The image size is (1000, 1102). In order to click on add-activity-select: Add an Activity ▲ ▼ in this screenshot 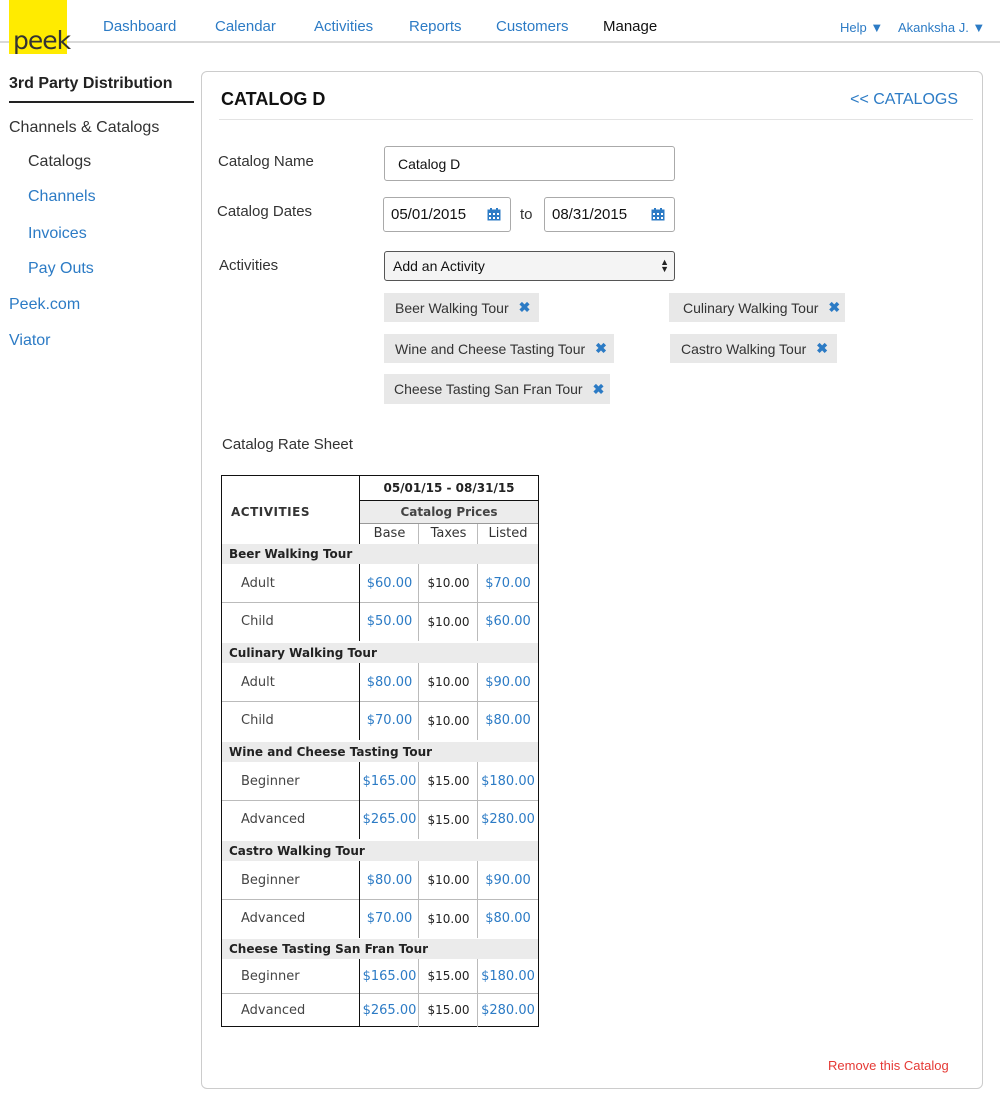, I will do `click(529, 266)`.